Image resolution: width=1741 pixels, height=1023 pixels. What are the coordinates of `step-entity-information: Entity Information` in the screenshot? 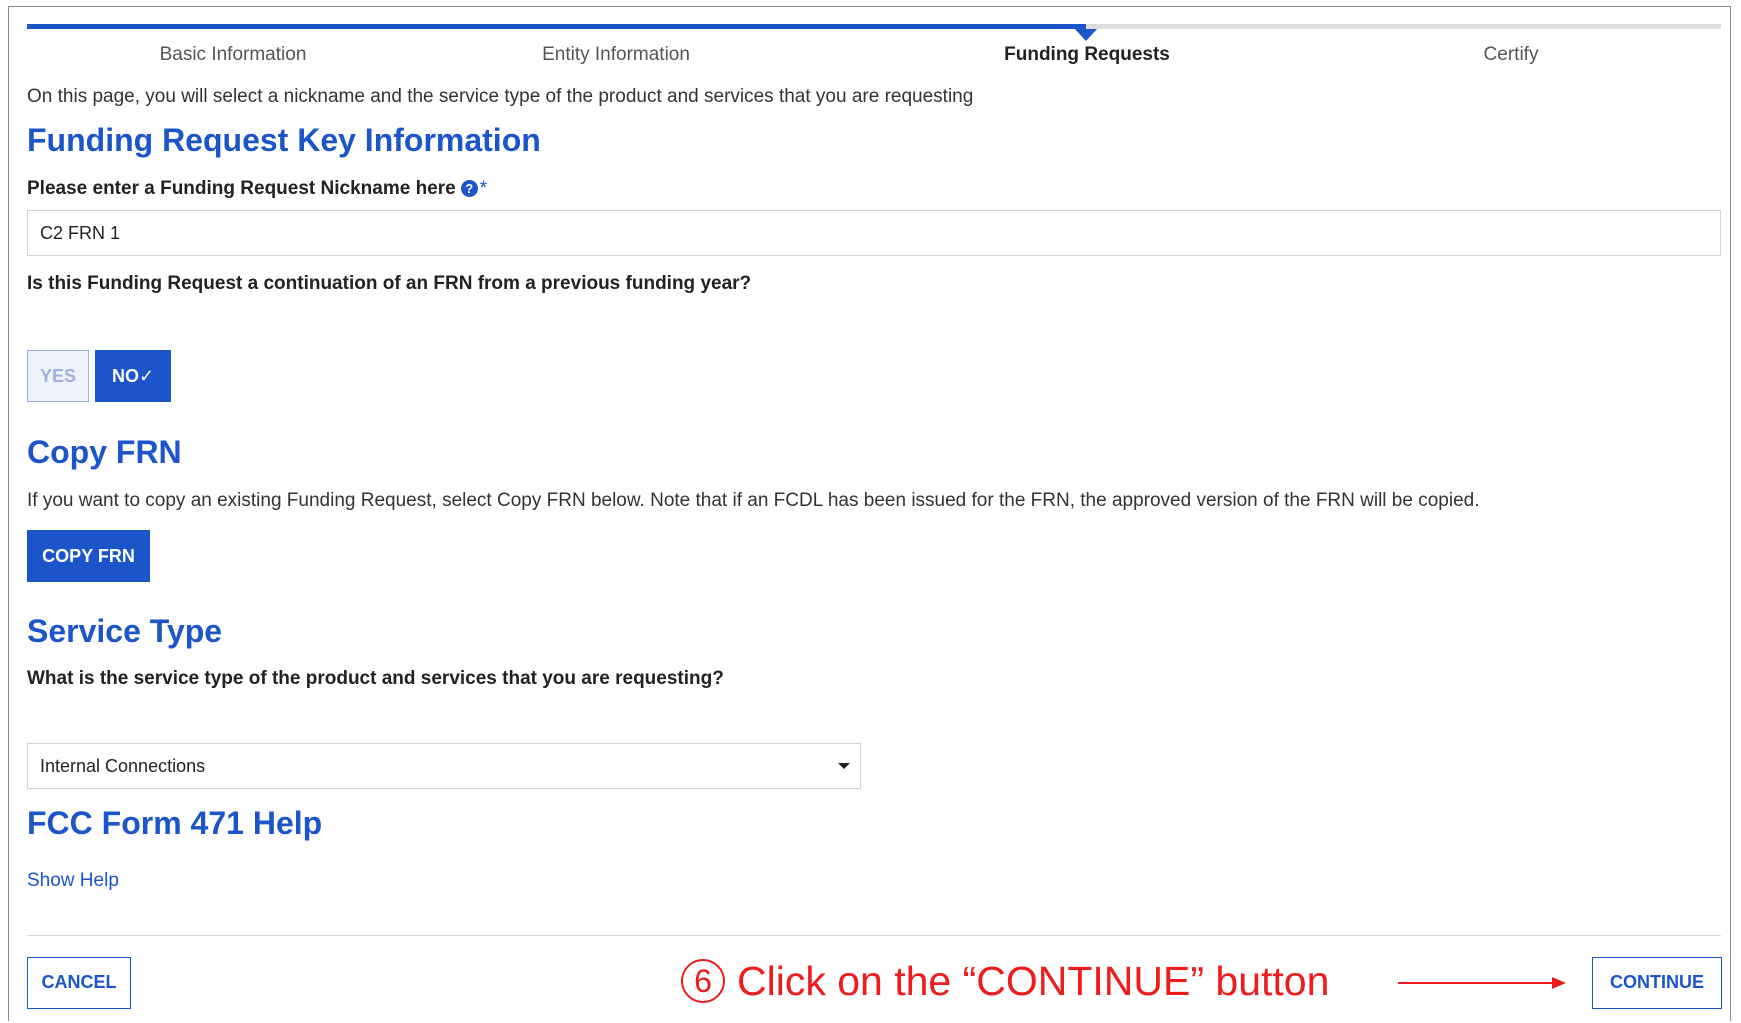 It's located at (616, 54).